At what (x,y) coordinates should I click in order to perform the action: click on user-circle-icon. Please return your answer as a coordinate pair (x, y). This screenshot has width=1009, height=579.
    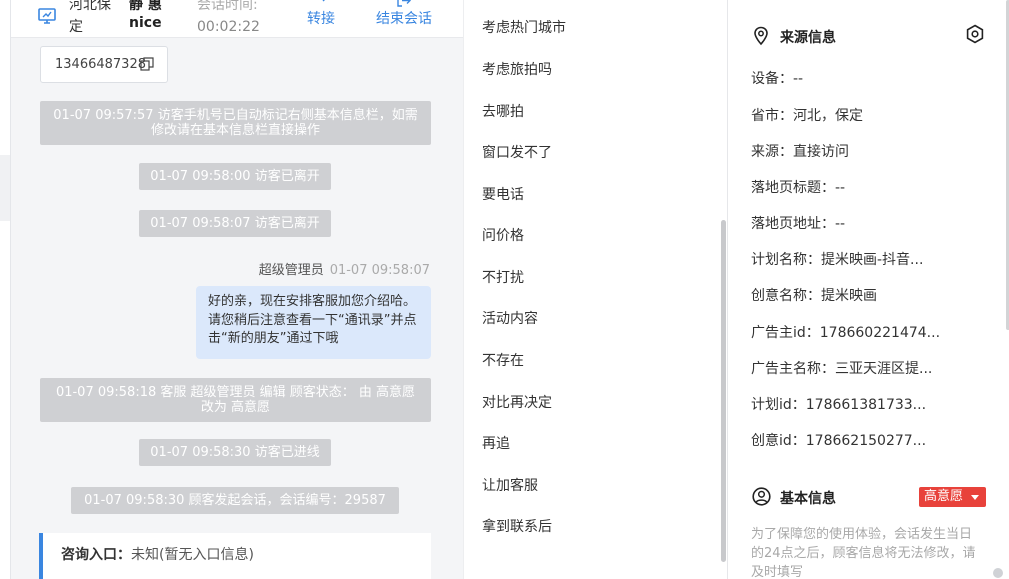
    Looking at the image, I should click on (761, 496).